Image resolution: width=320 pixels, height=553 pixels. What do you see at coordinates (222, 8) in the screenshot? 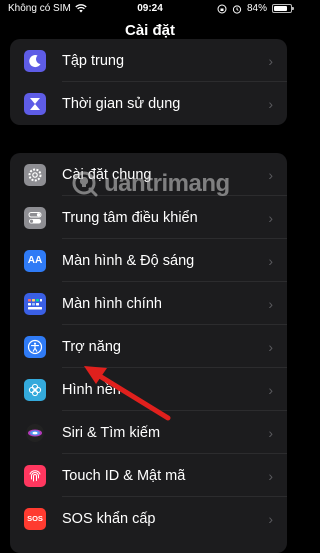
I see `lock-rotation-icon` at bounding box center [222, 8].